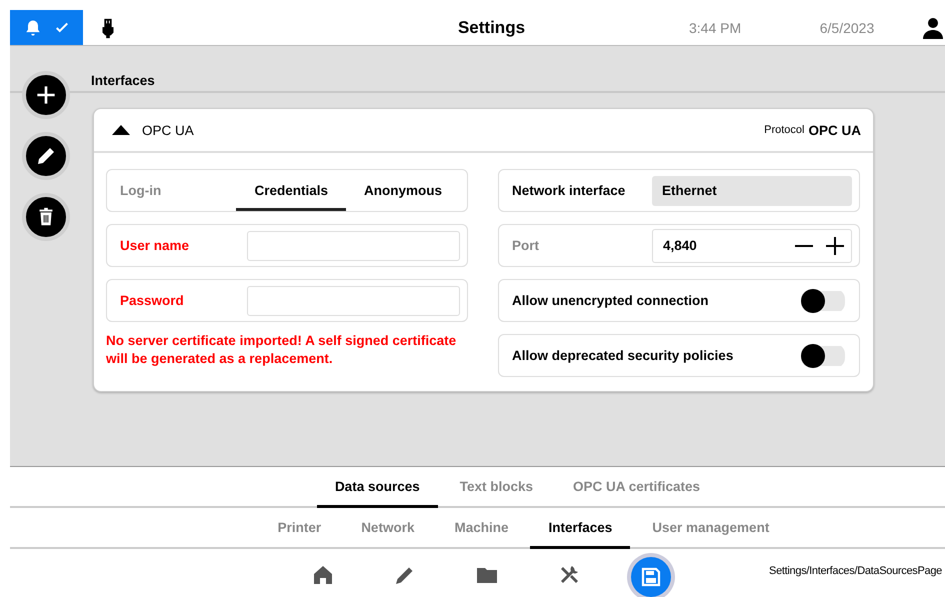 Image resolution: width=945 pixels, height=597 pixels. I want to click on edit-button, so click(46, 156).